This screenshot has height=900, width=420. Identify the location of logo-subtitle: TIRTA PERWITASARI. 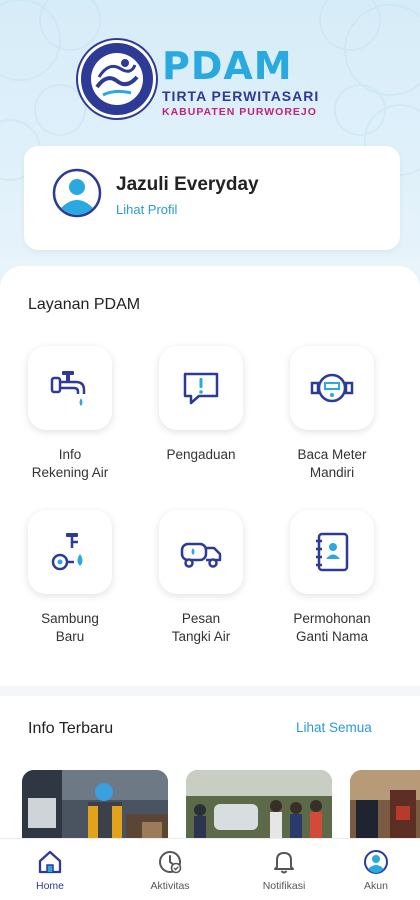
(241, 96).